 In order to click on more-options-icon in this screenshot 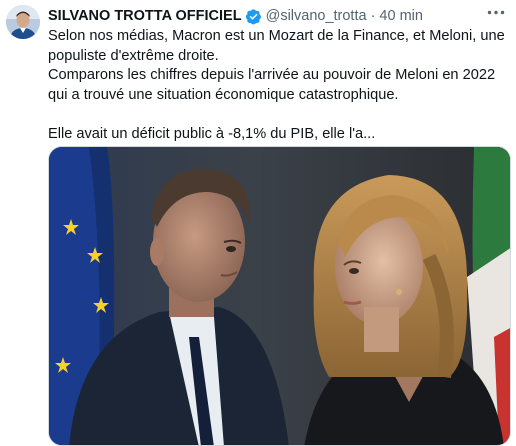, I will do `click(496, 12)`.